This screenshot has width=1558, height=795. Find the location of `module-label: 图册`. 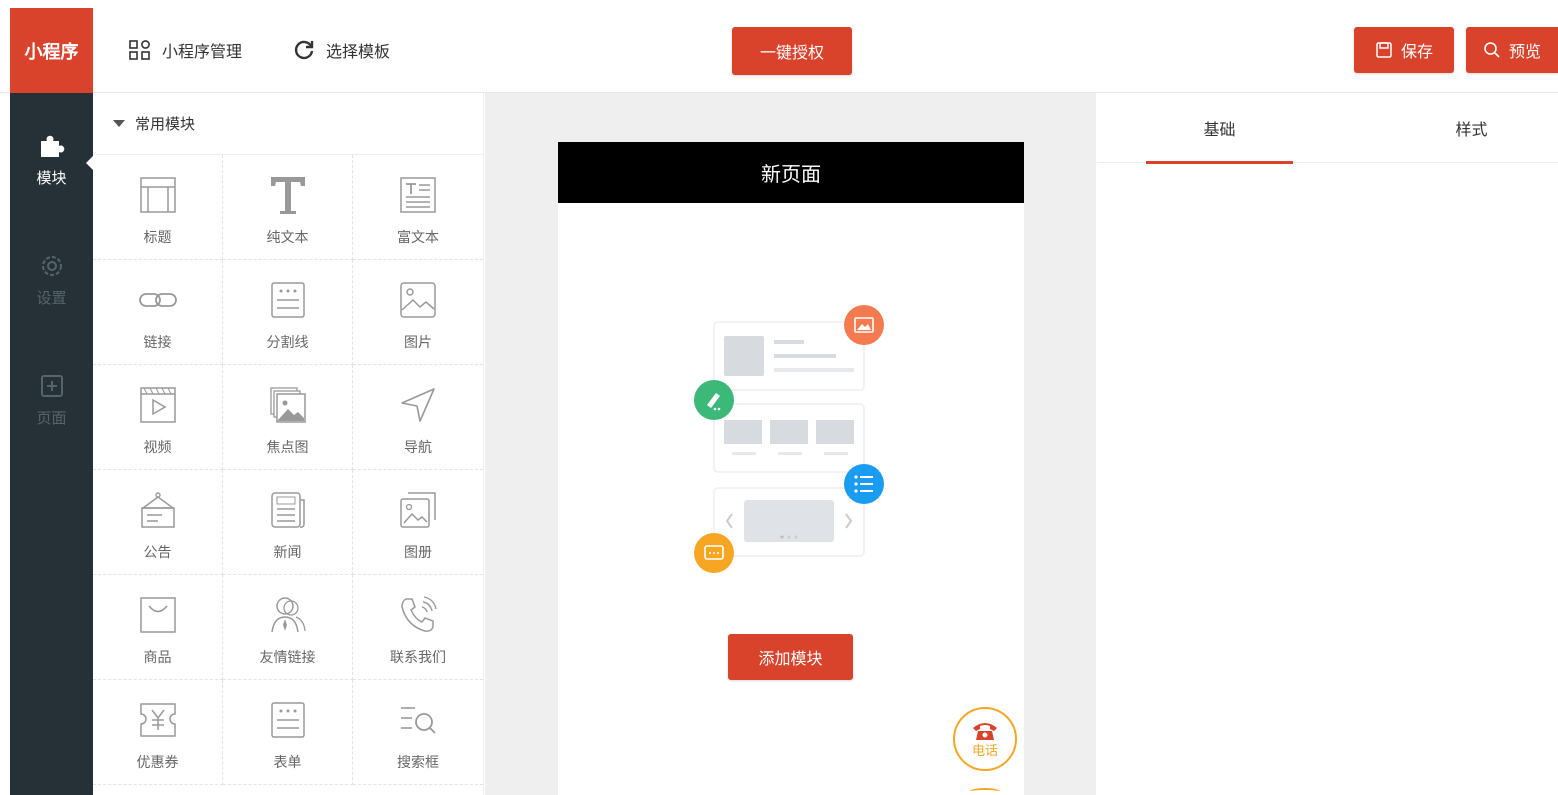

module-label: 图册 is located at coordinates (418, 553).